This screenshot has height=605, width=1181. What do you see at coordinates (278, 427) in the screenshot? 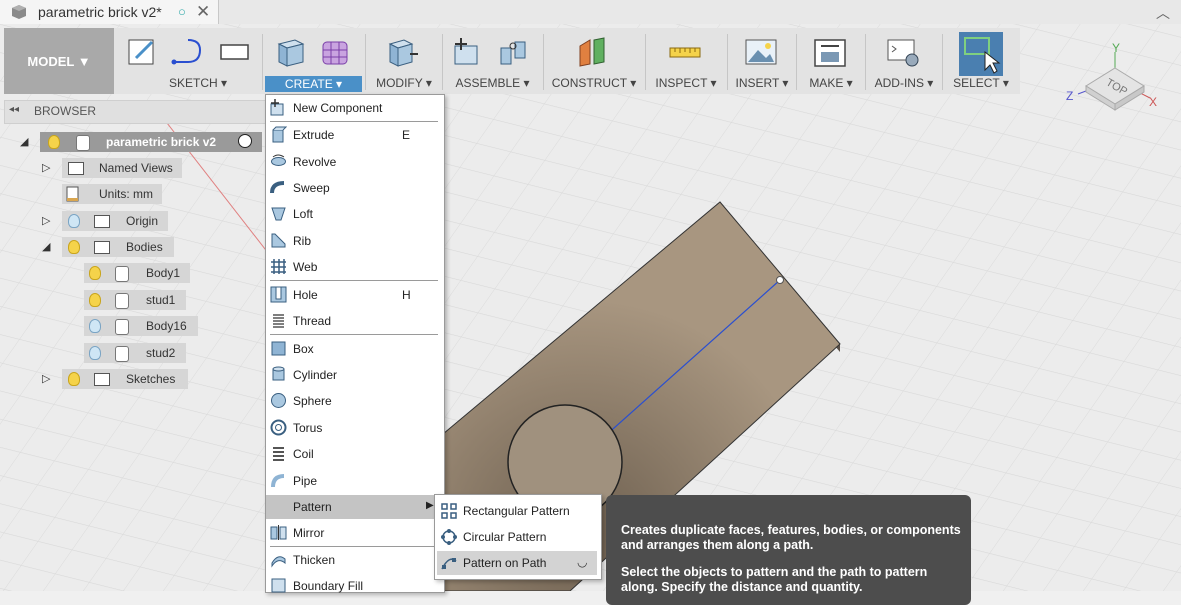
I see `torus-icon` at bounding box center [278, 427].